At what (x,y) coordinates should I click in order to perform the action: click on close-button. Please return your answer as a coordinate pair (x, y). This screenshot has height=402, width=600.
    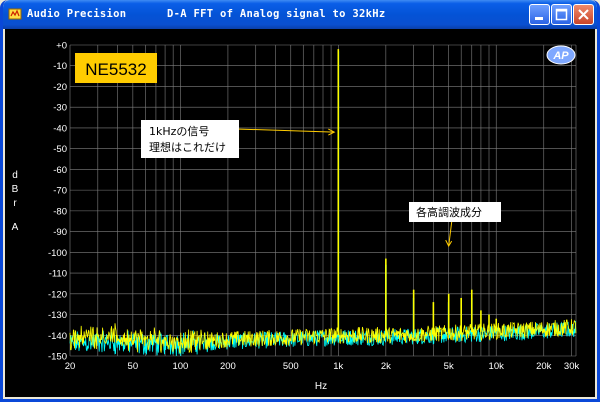
    Looking at the image, I should click on (583, 14).